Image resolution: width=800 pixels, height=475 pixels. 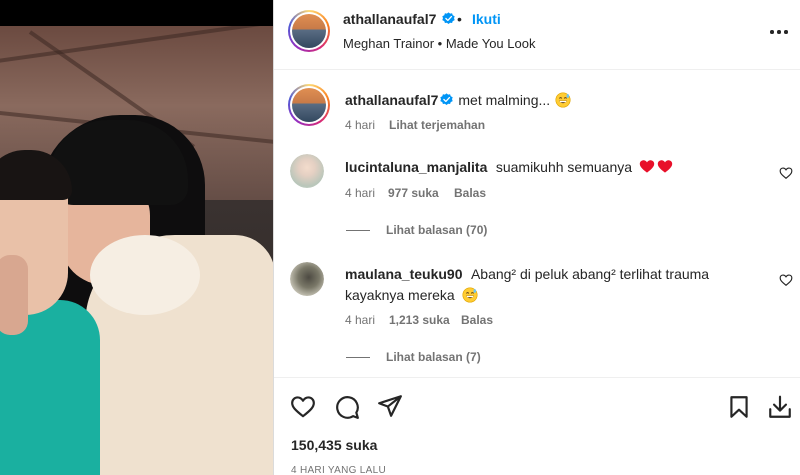 What do you see at coordinates (437, 230) in the screenshot?
I see `view-replies-text: Lihat balasan (70)` at bounding box center [437, 230].